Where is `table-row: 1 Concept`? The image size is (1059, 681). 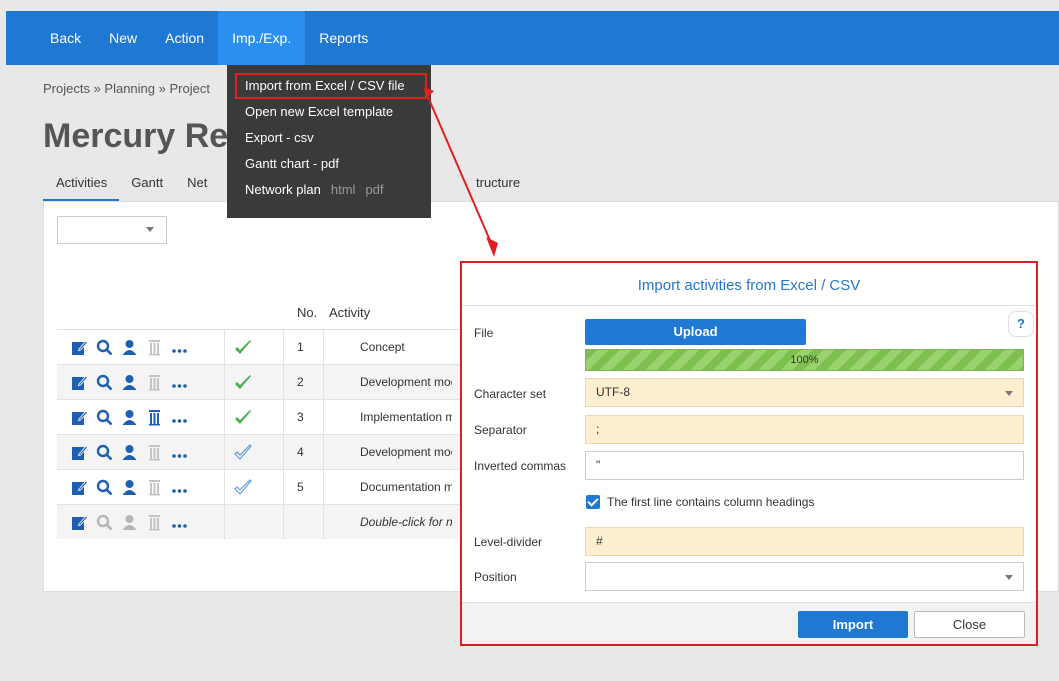 table-row: 1 Concept is located at coordinates (267, 347).